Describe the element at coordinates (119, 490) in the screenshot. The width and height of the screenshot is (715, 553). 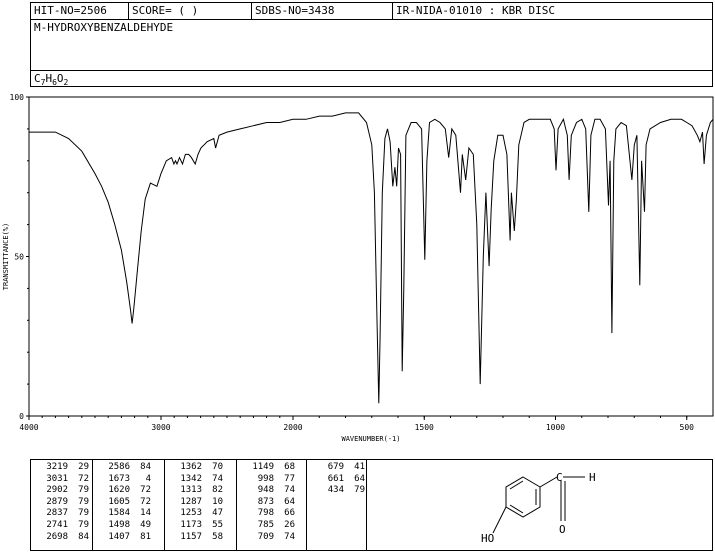
I see `peak-wavenumber: 1620` at that location.